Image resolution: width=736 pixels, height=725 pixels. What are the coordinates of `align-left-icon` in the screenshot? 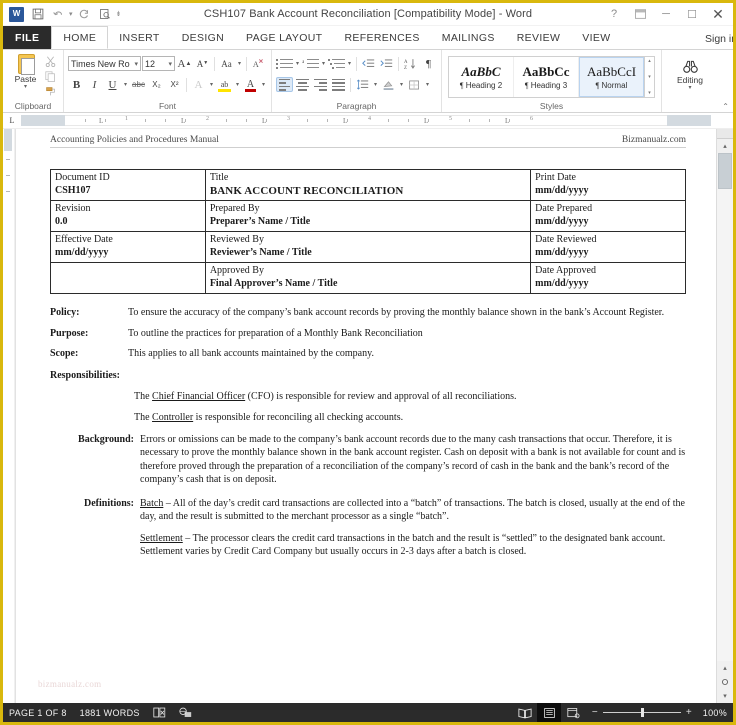 It's located at (284, 84).